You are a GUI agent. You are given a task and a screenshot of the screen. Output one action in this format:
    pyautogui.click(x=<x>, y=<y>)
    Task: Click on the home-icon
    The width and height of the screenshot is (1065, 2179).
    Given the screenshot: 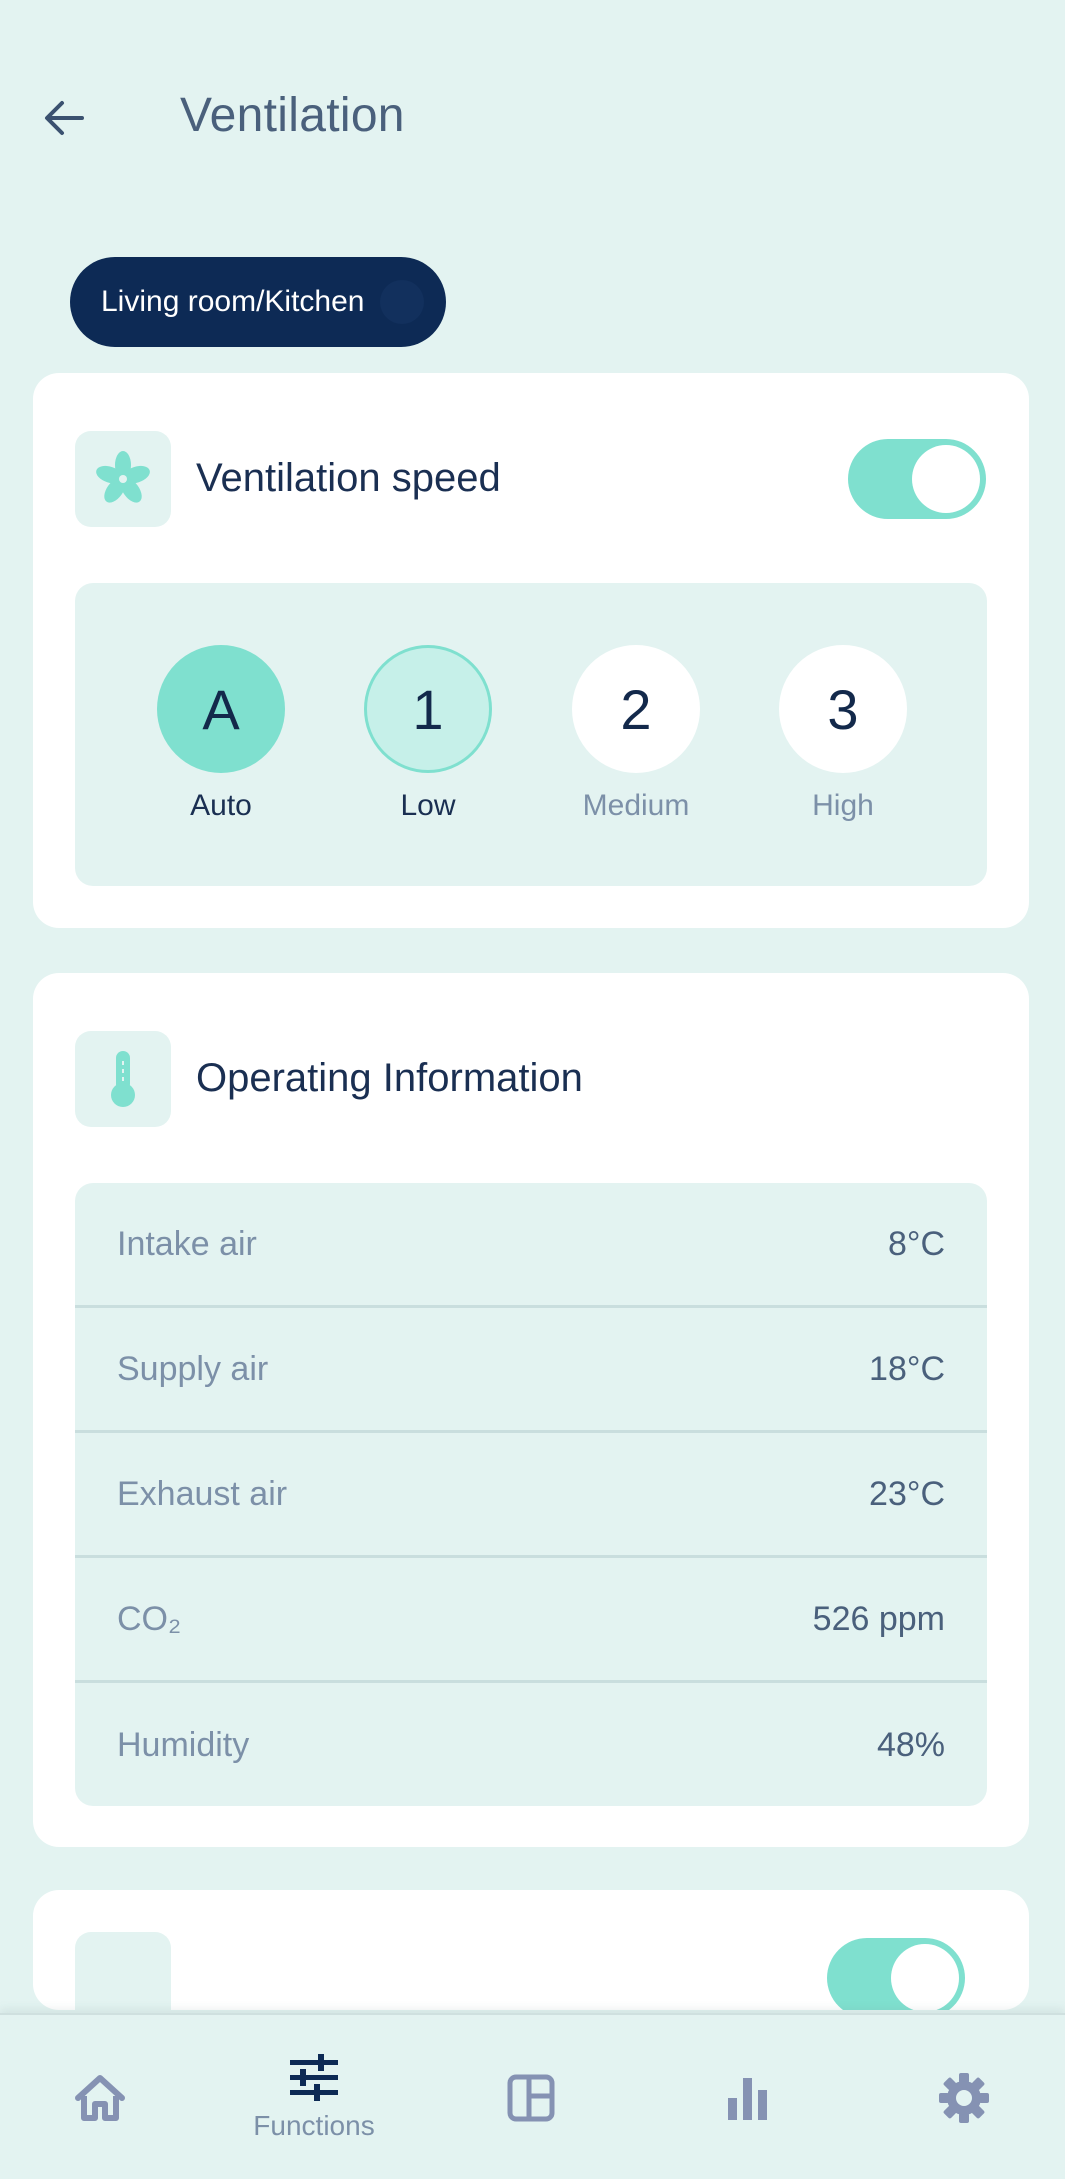 What is the action you would take?
    pyautogui.click(x=100, y=2098)
    